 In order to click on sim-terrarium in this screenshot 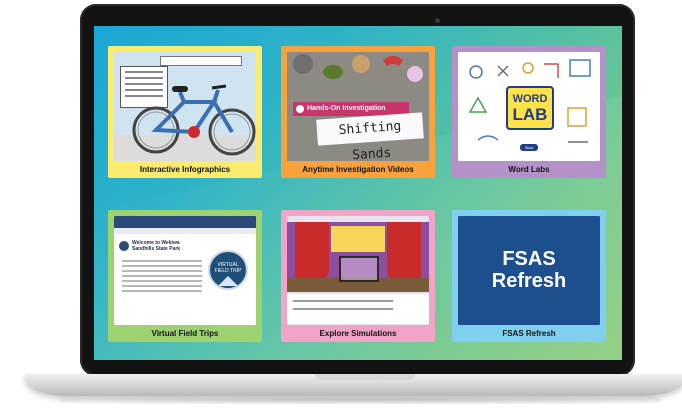, I will do `click(359, 269)`.